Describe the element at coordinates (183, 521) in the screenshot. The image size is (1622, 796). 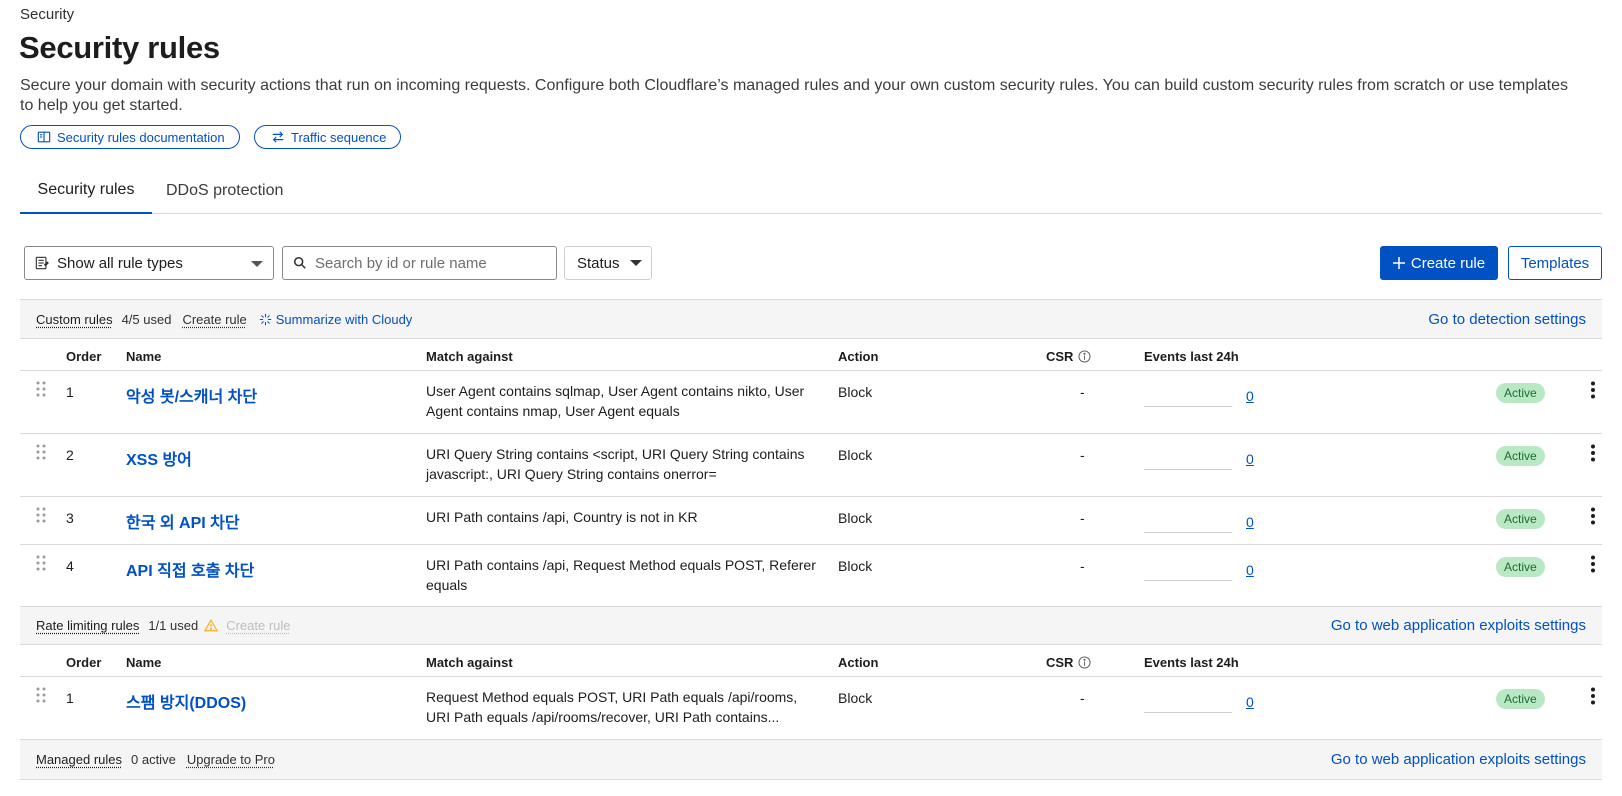
I see `rule-name-link: 한국 외 API 차단` at that location.